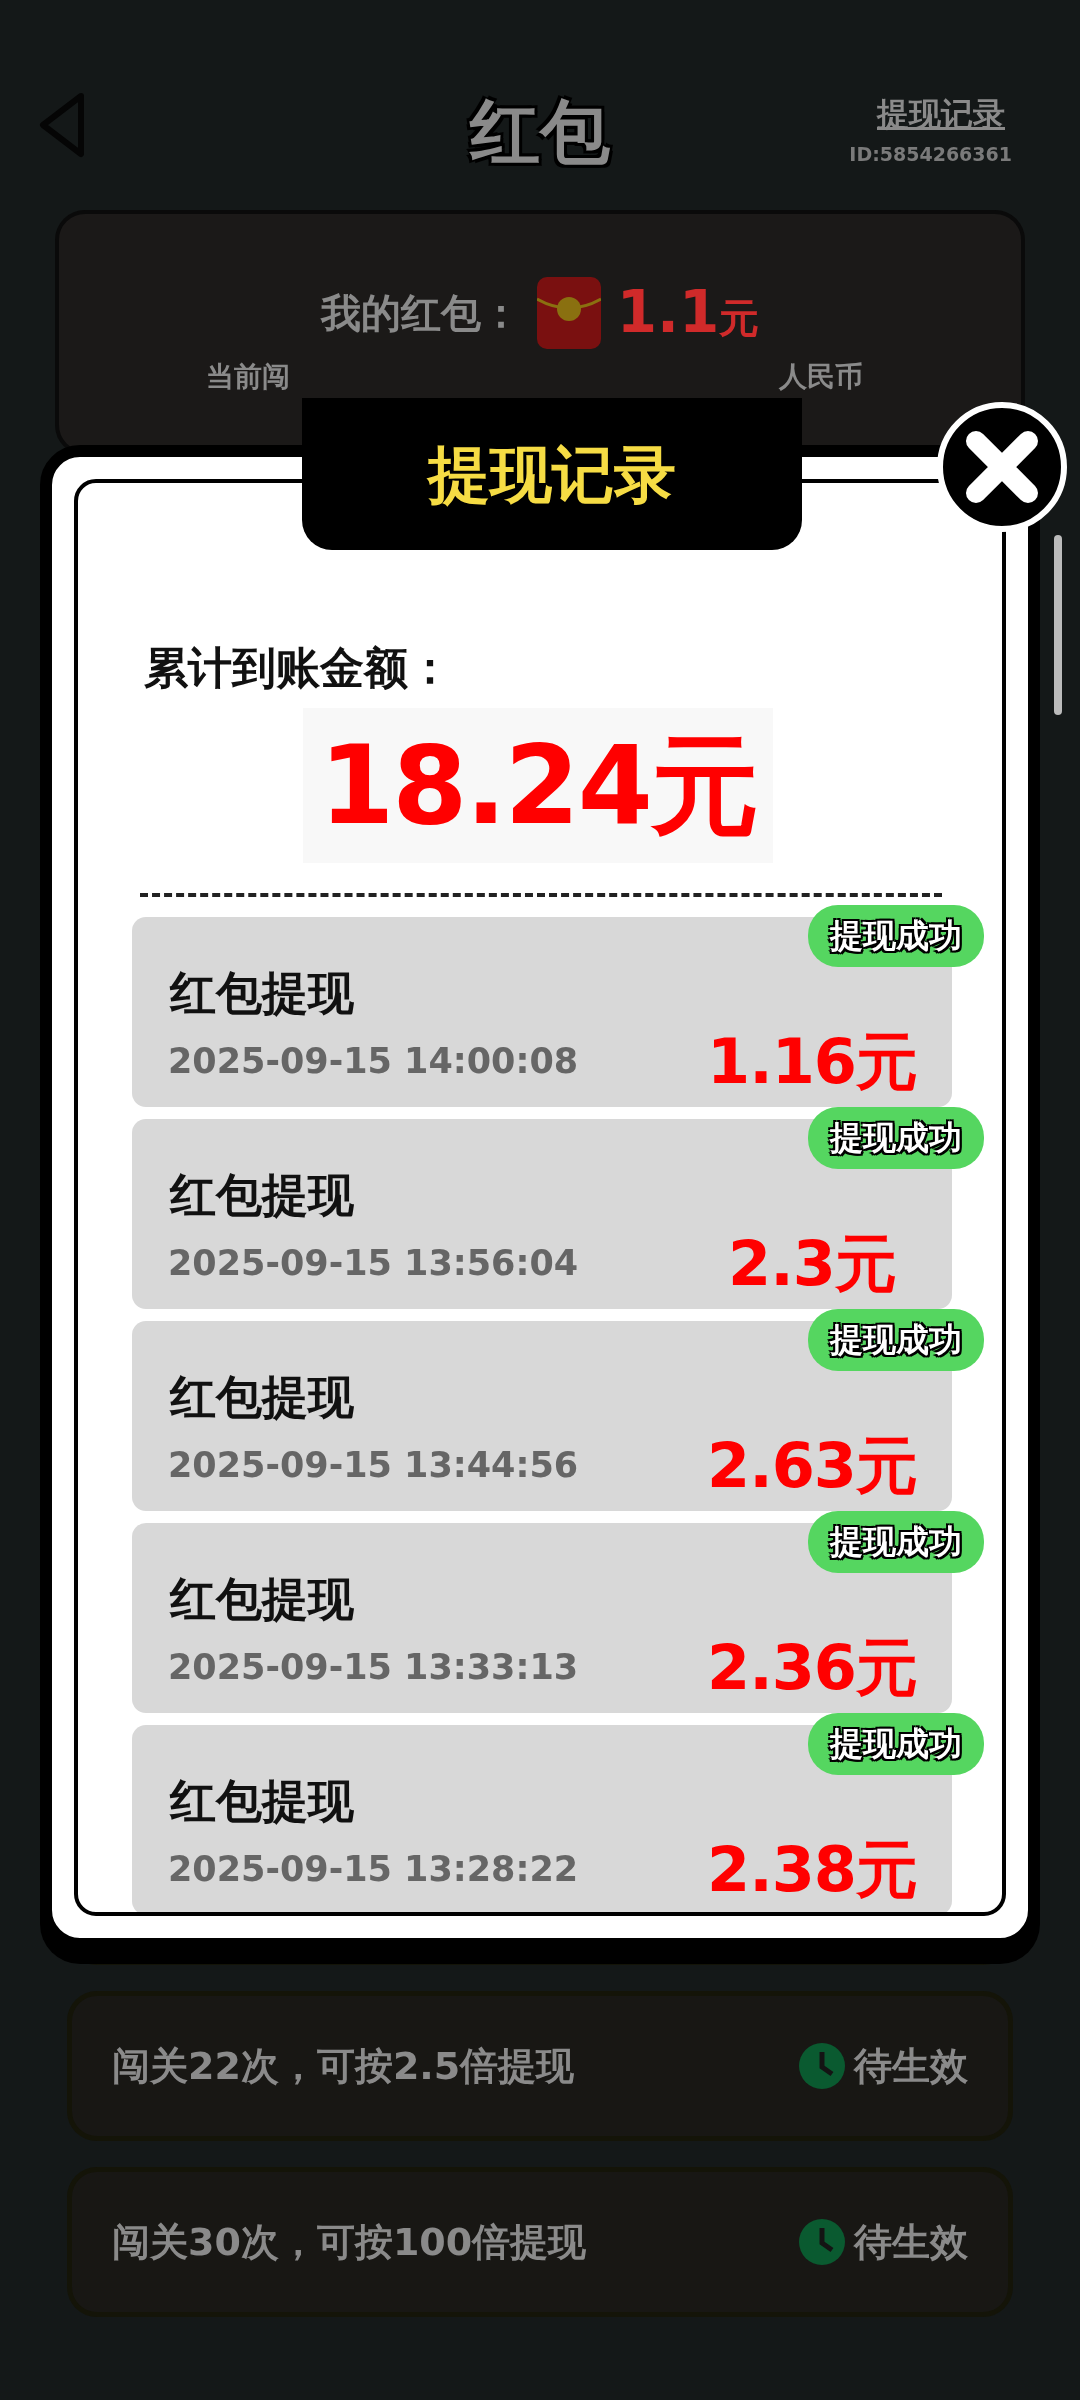 Image resolution: width=1080 pixels, height=2400 pixels. What do you see at coordinates (373, 1869) in the screenshot?
I see `record-time: 2025-09-15 13:28:22` at bounding box center [373, 1869].